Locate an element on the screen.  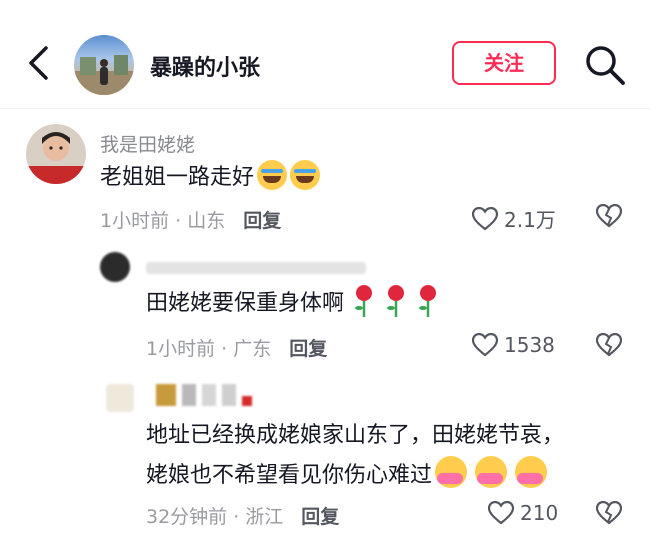
comment-meta: 32分钟前 · 浙江 回复 is located at coordinates (242, 515).